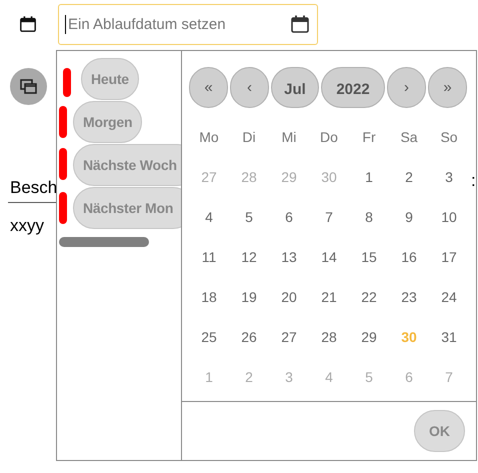 This screenshot has height=473, width=478. I want to click on nav-button: ›, so click(406, 87).